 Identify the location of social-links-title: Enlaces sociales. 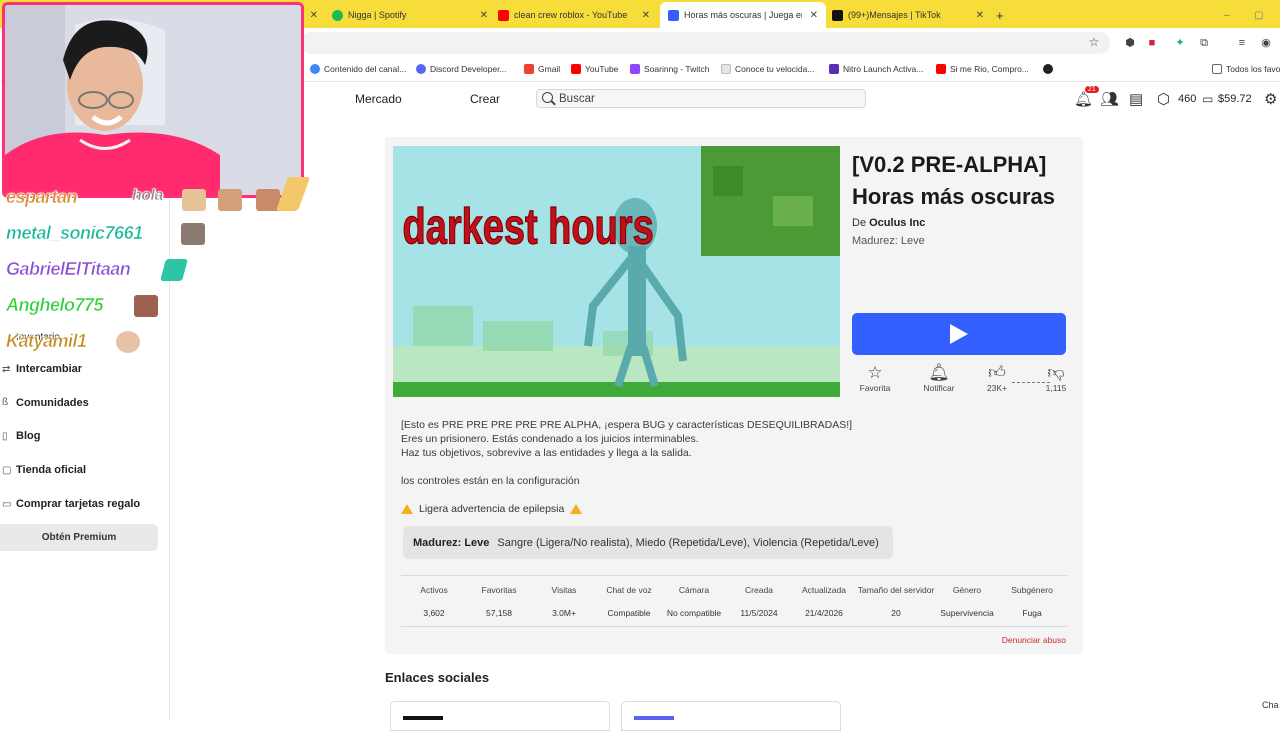
(437, 677).